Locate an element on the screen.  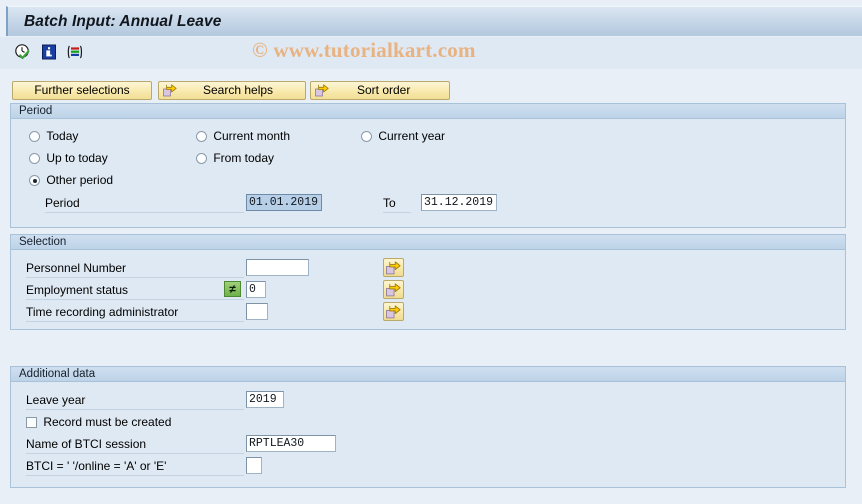
period-to-input: 31.12.2019 is located at coordinates (459, 202).